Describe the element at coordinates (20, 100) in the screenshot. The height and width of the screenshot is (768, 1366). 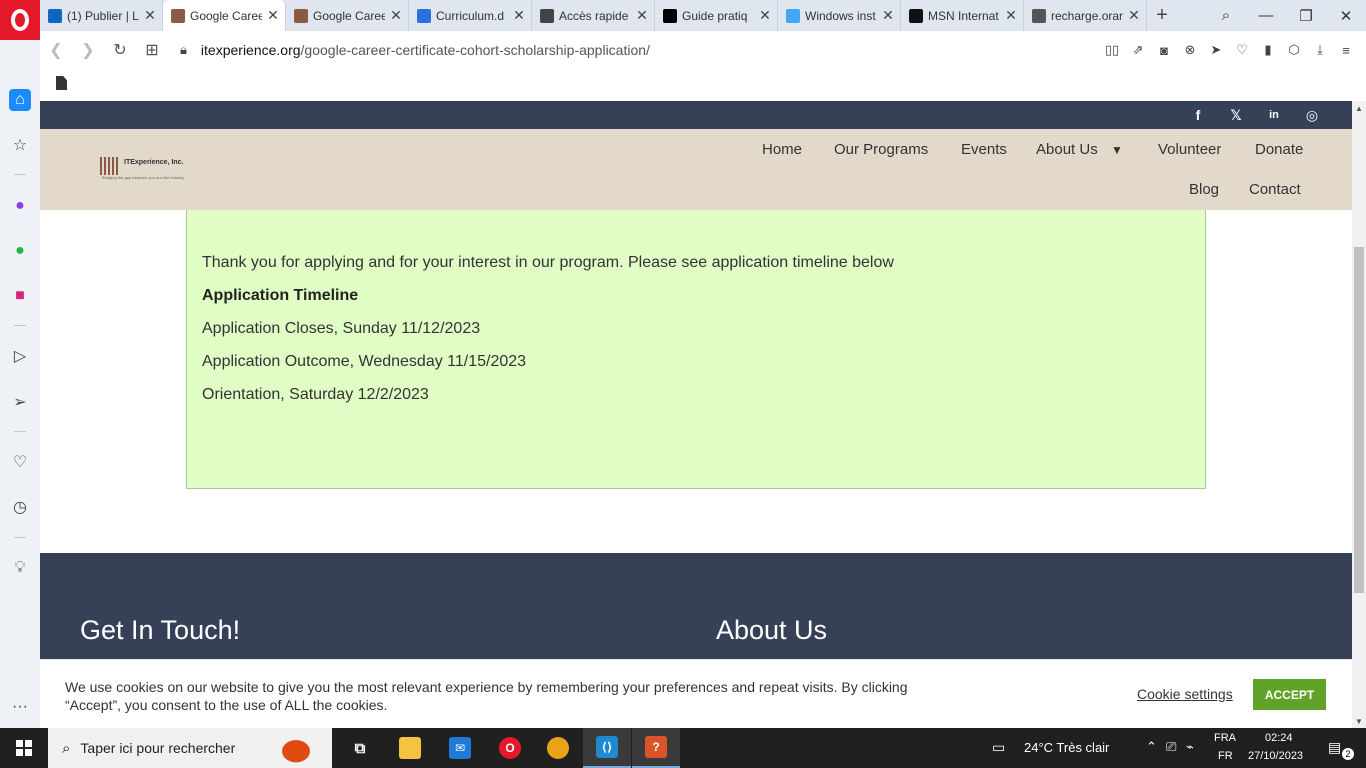
I see `home-icon: ⌂` at that location.